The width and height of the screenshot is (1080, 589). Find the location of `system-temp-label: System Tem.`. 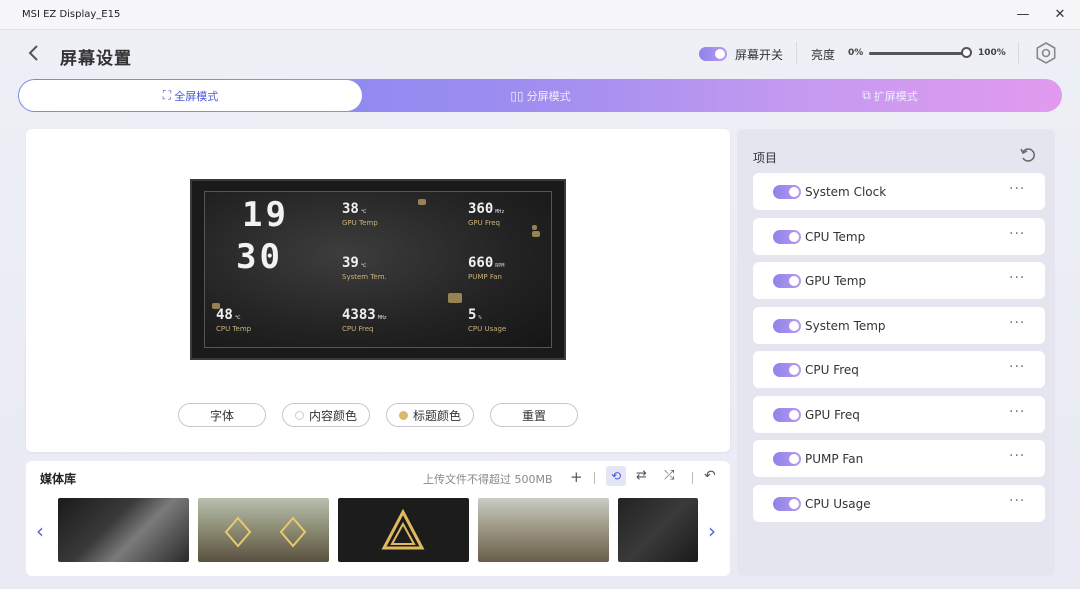

system-temp-label: System Tem. is located at coordinates (364, 277).